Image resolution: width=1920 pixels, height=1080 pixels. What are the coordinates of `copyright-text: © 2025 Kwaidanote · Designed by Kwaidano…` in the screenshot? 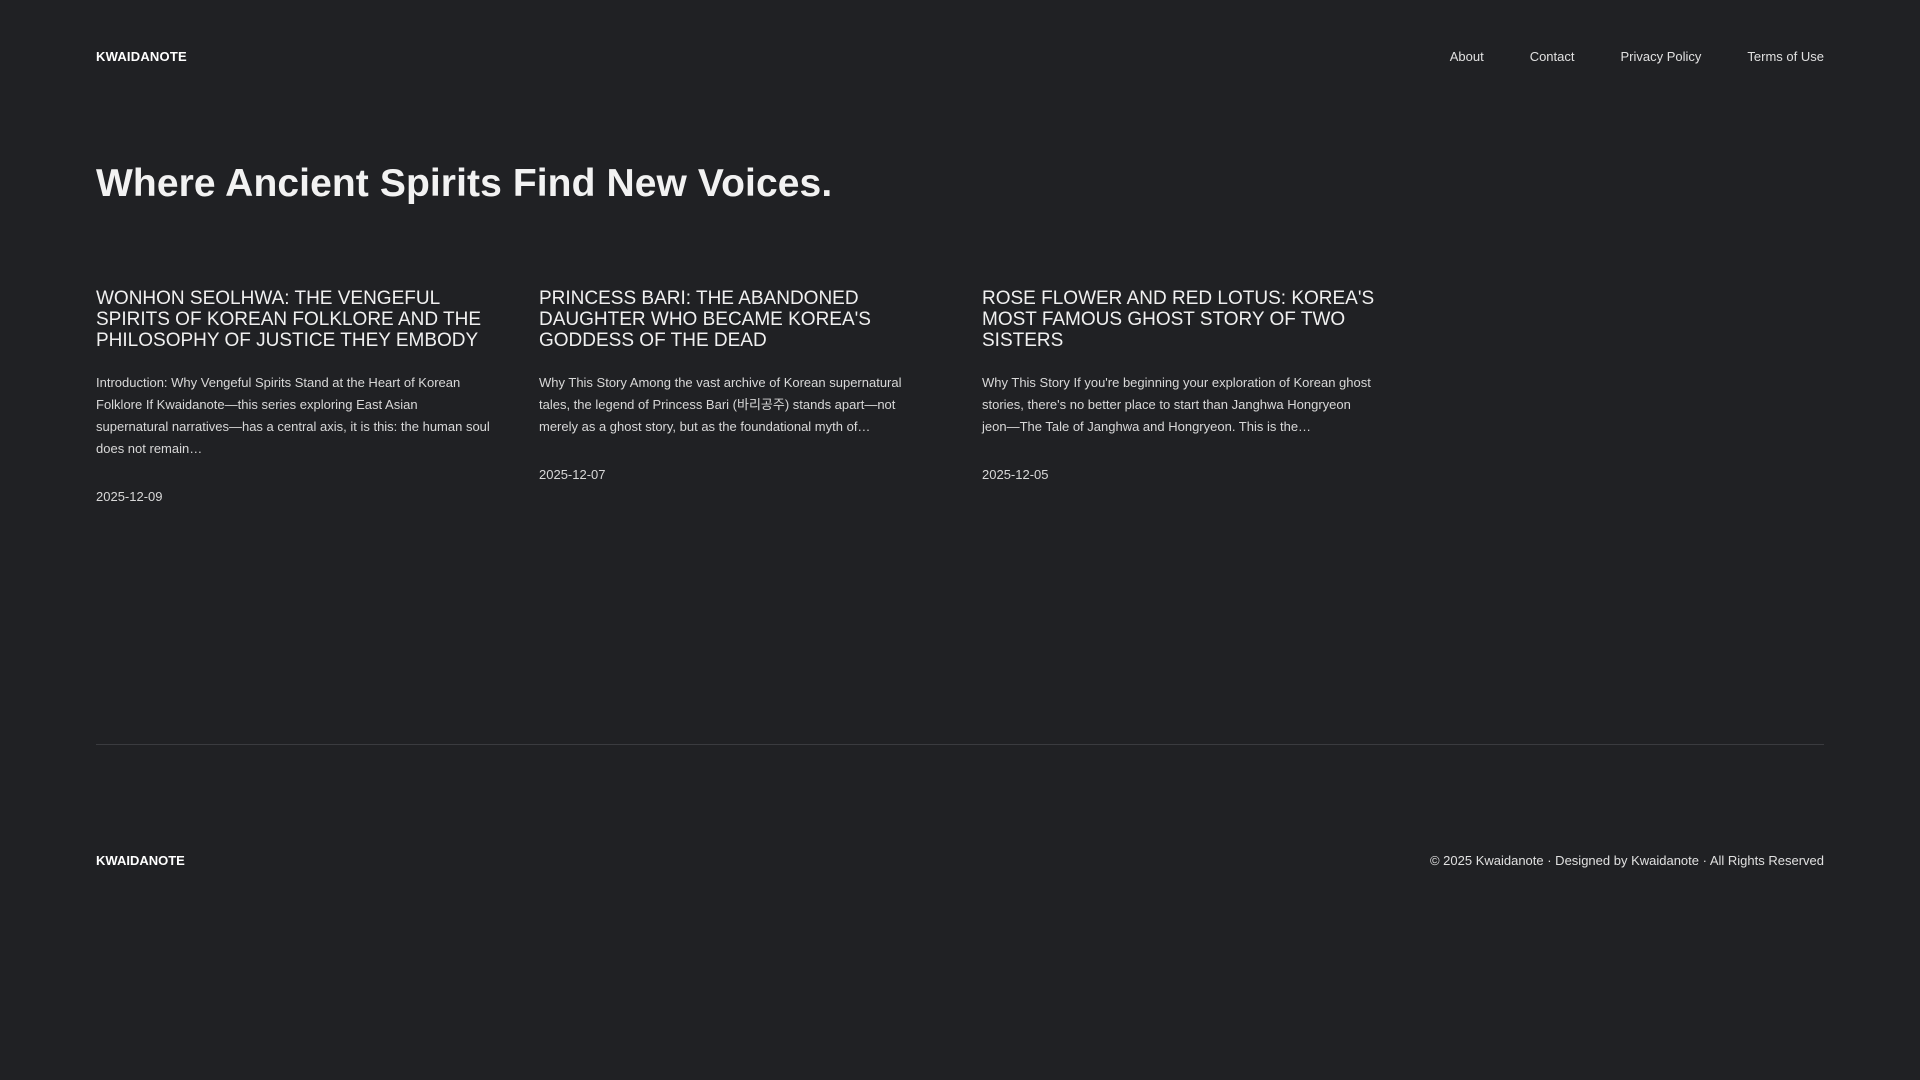 It's located at (1626, 860).